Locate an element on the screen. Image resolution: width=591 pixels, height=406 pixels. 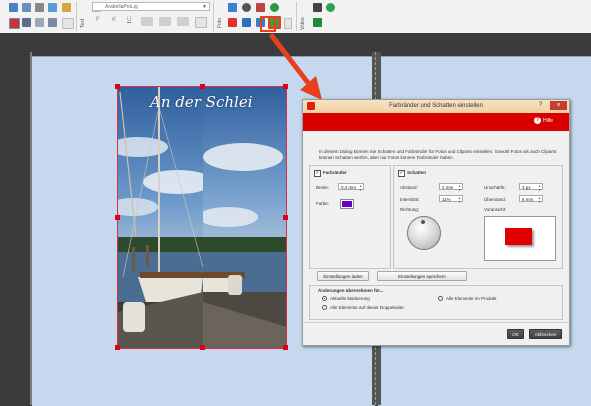
grid-icon is located at coordinates (13, 7).